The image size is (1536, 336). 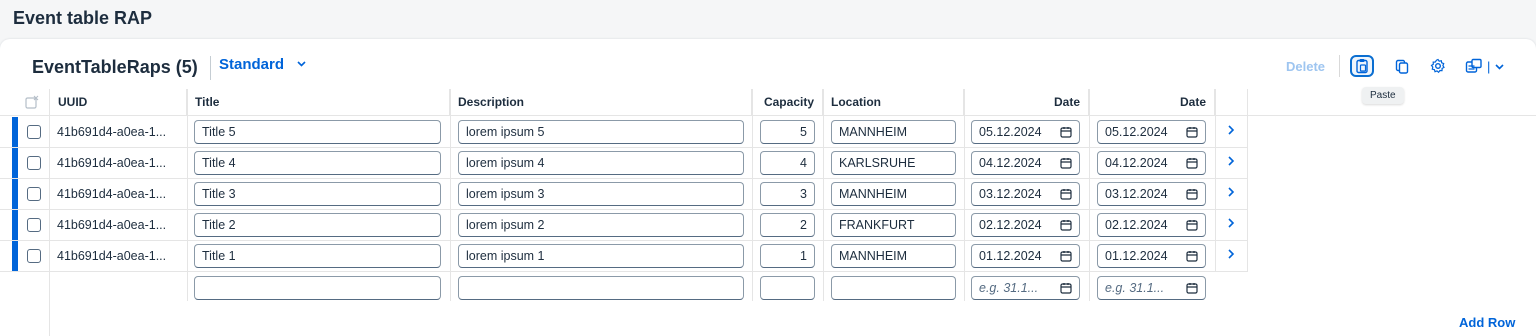 I want to click on description-field: lorem ipsum 4, so click(x=601, y=163).